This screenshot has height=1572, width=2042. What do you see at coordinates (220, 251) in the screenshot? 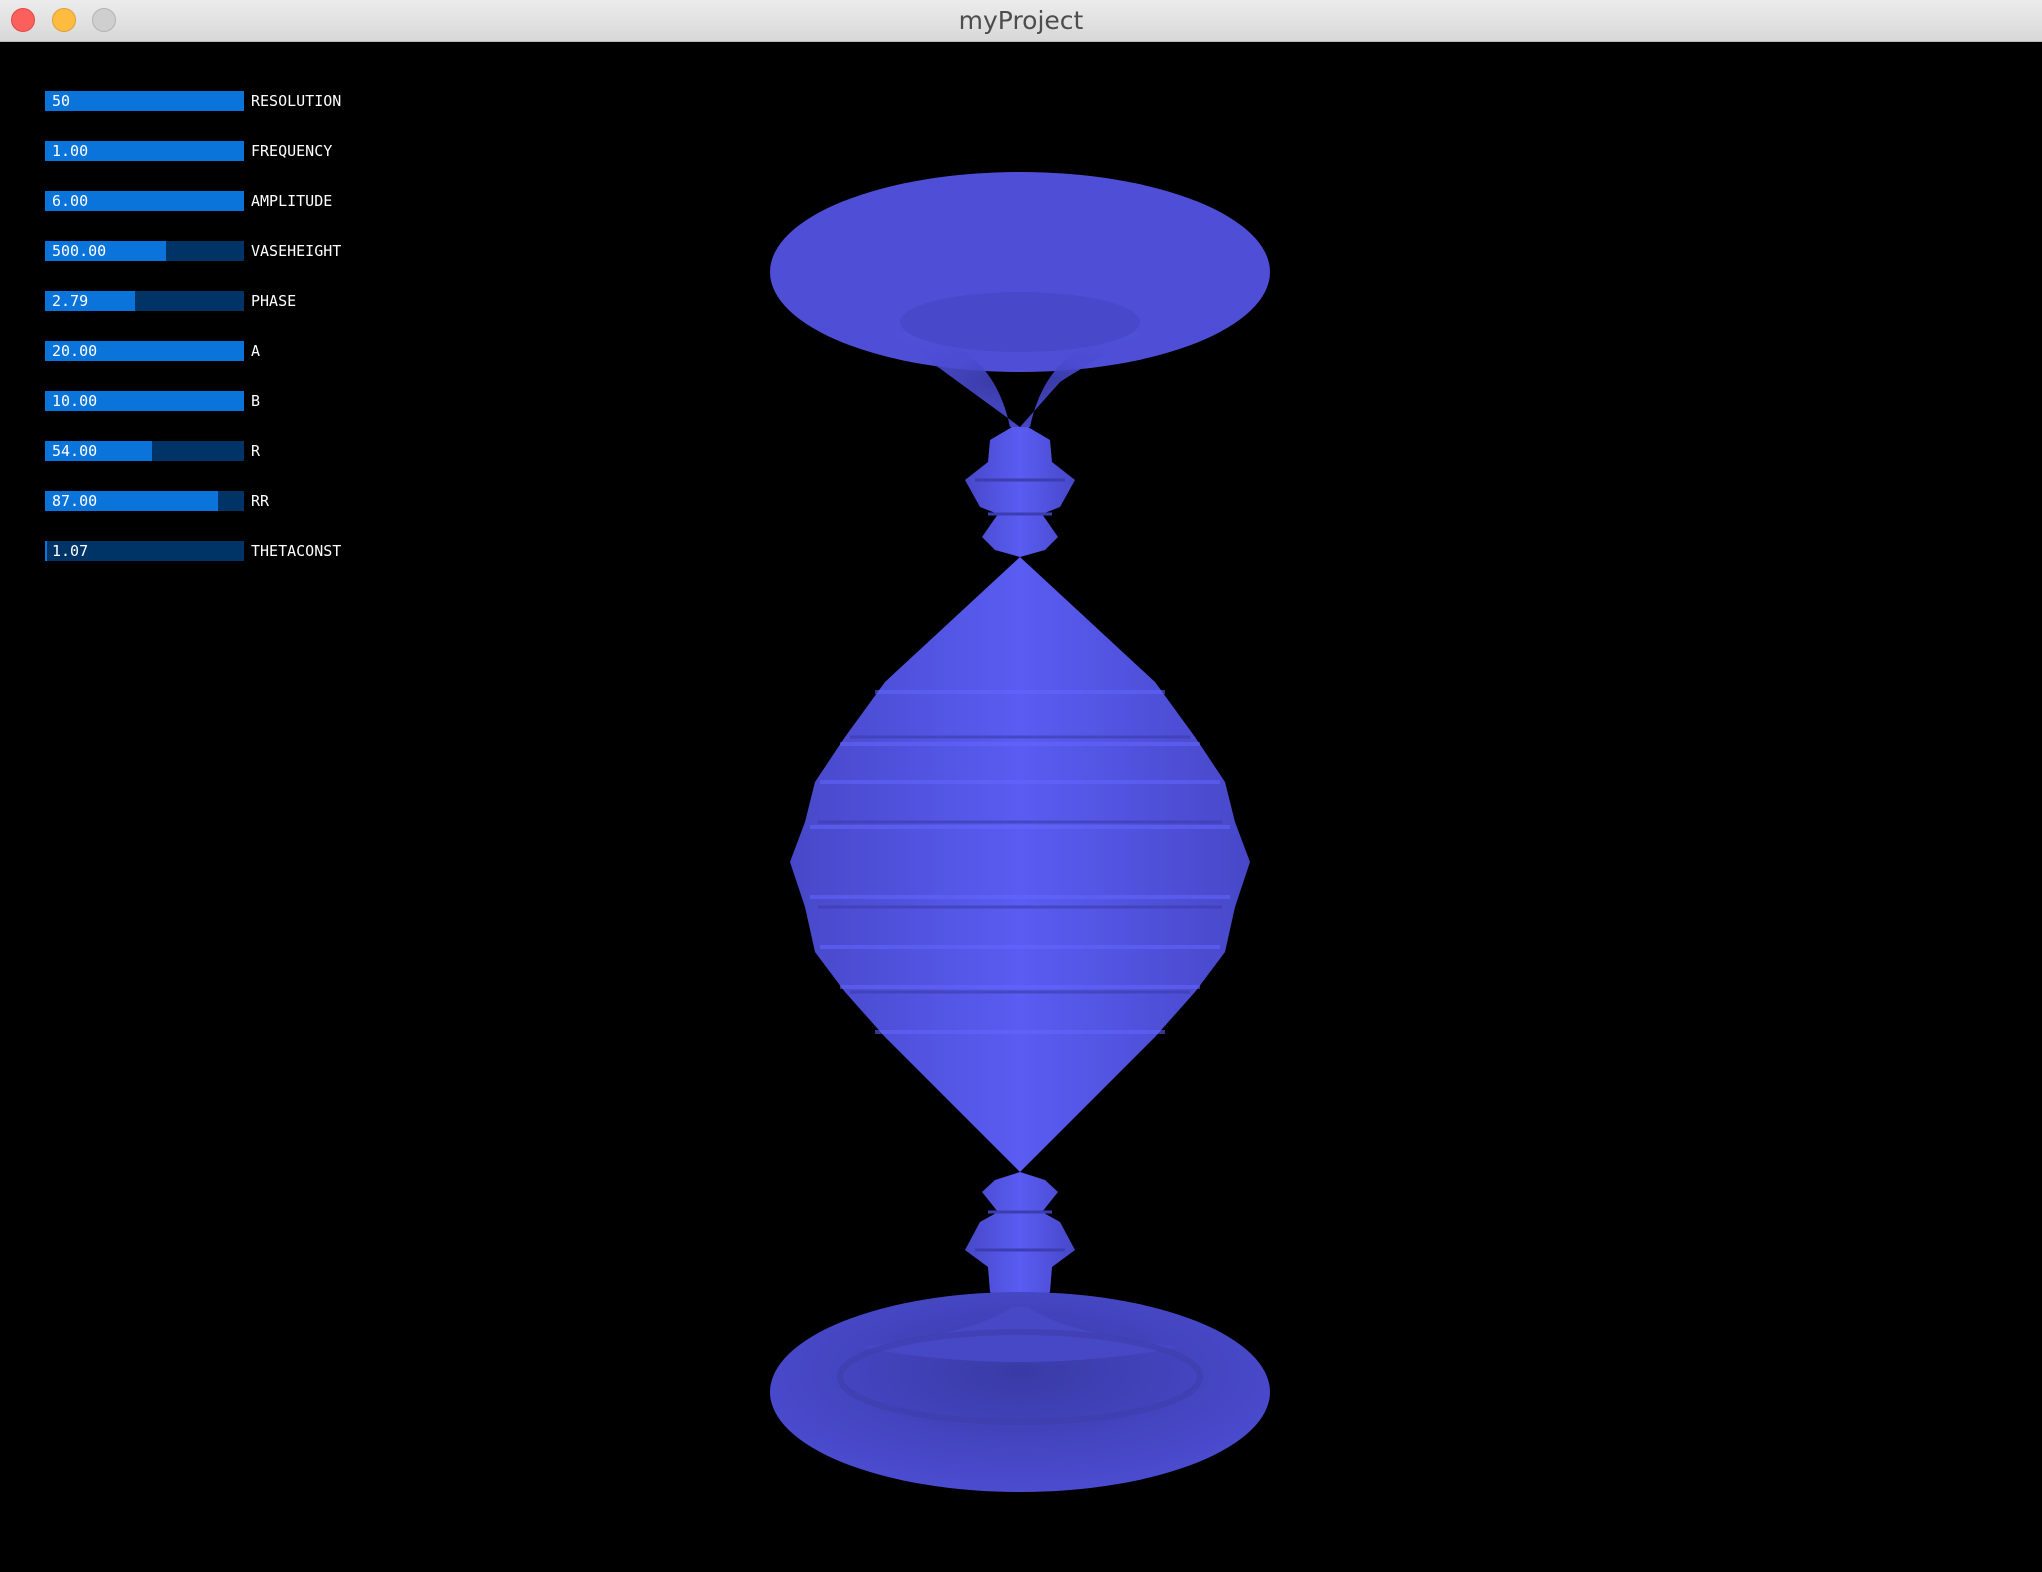
I see `slider-vaseheight: 500.00 VASEHEIGHT` at bounding box center [220, 251].